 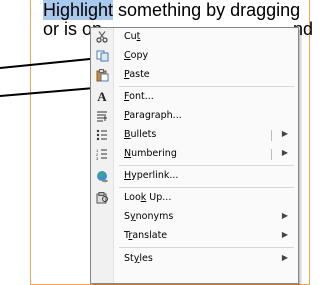 I want to click on arrow-to-copy, so click(x=52, y=60).